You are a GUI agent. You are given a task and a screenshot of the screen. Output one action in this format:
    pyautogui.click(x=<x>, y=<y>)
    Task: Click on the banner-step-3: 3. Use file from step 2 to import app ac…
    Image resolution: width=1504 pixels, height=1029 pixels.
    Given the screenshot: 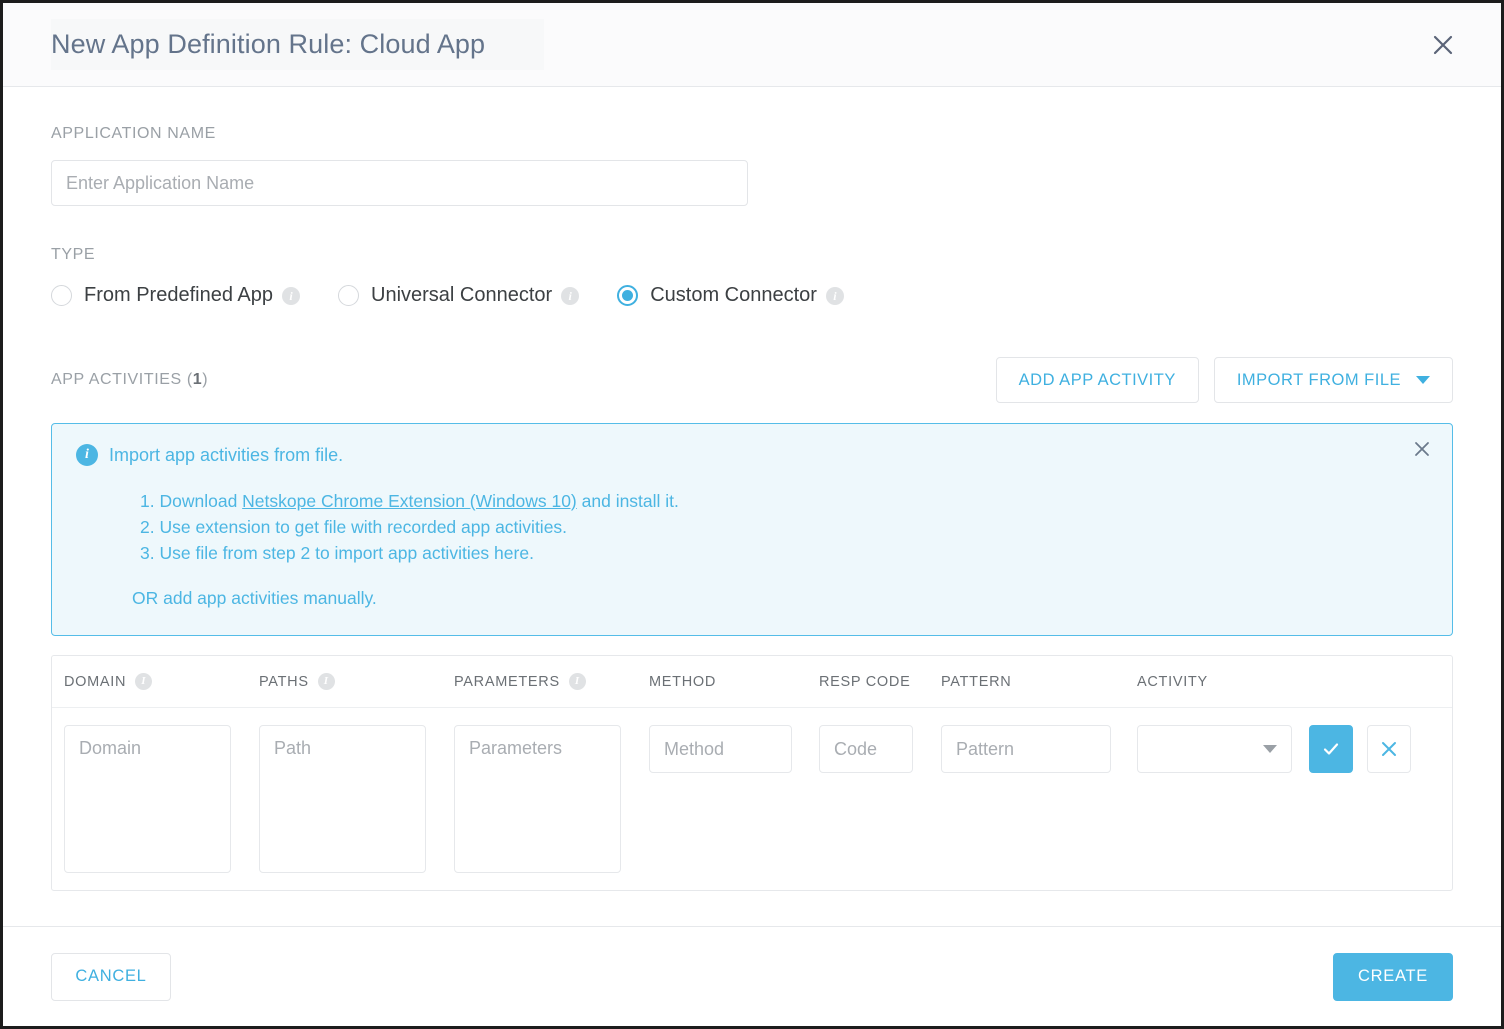 What is the action you would take?
    pyautogui.click(x=784, y=553)
    